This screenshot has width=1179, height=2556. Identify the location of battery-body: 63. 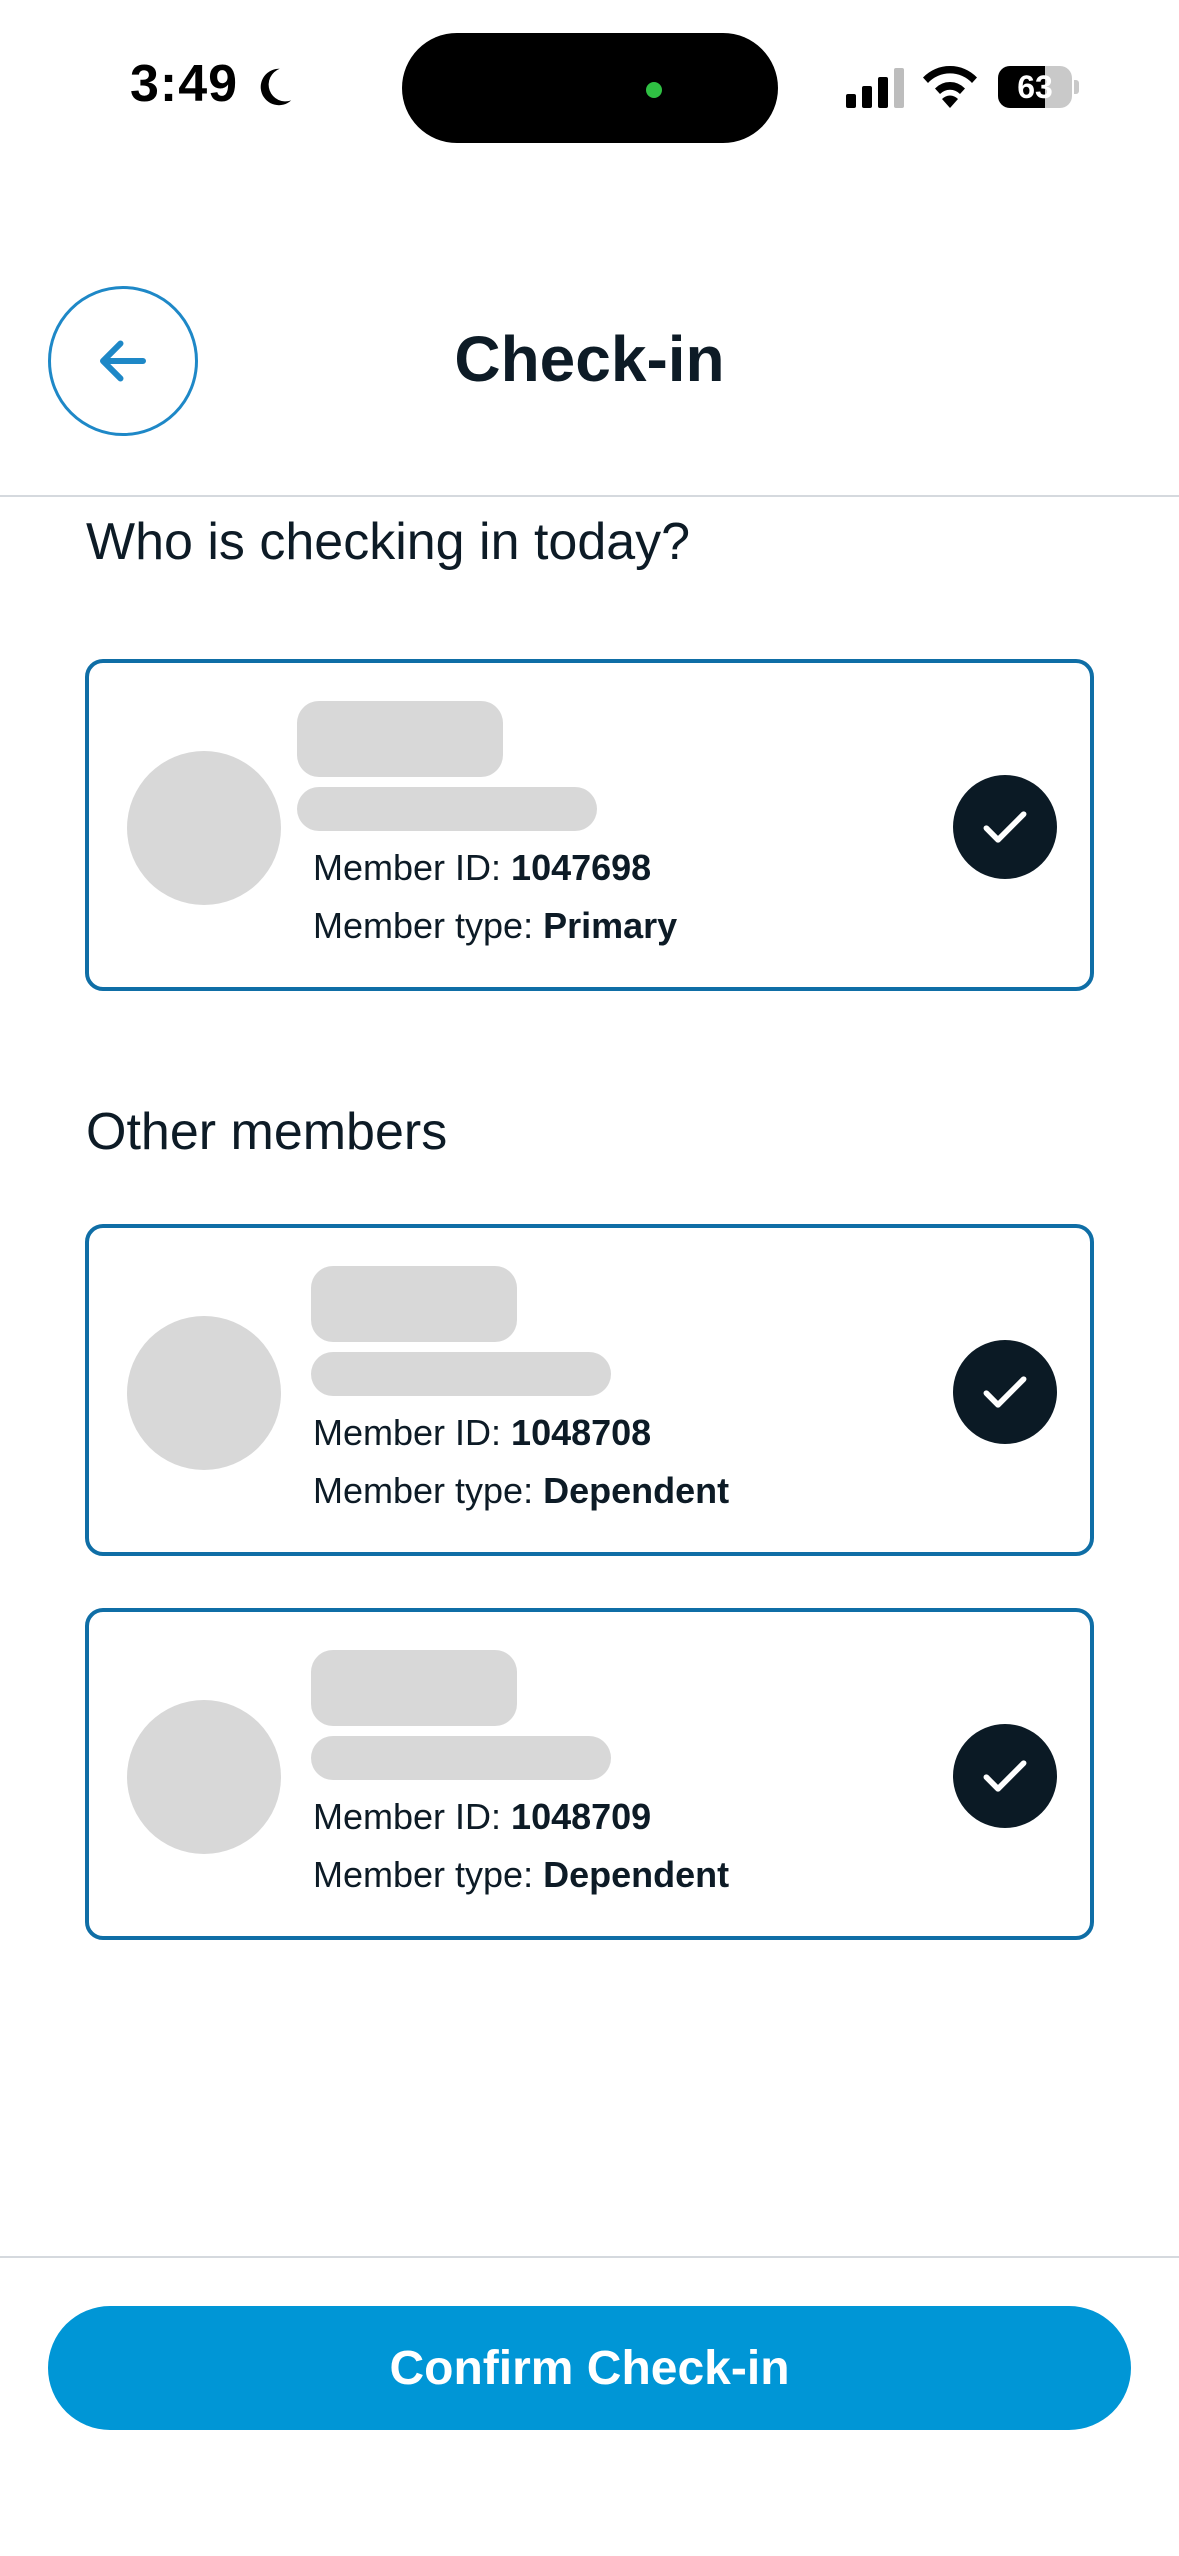
(1035, 87).